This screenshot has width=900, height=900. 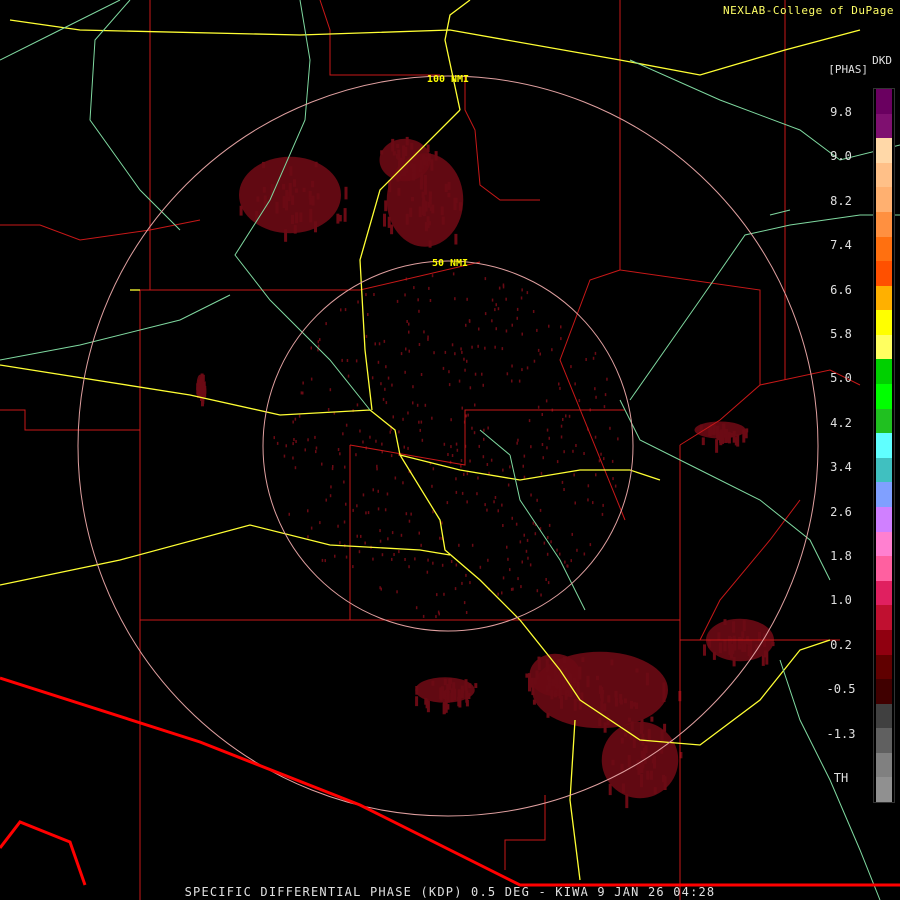 I want to click on scale-tick-label: 0.2, so click(x=841, y=644).